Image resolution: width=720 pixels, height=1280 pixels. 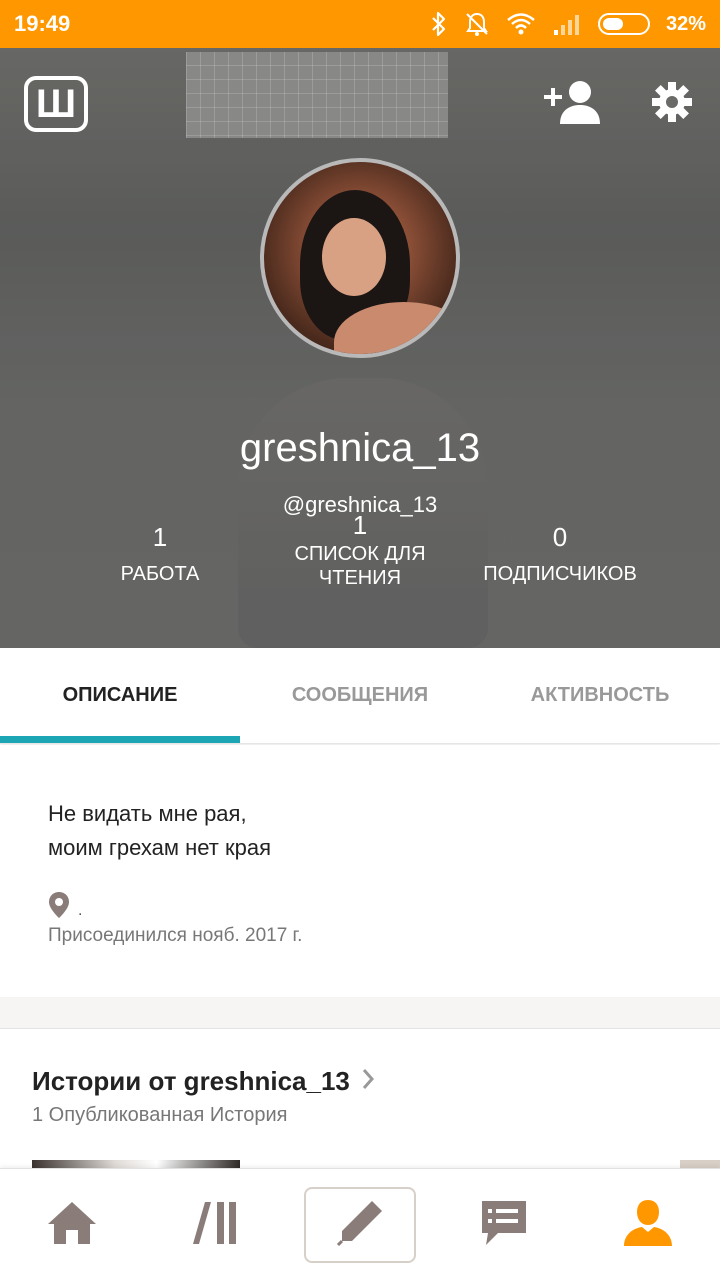 What do you see at coordinates (59, 907) in the screenshot?
I see `location-pin-icon` at bounding box center [59, 907].